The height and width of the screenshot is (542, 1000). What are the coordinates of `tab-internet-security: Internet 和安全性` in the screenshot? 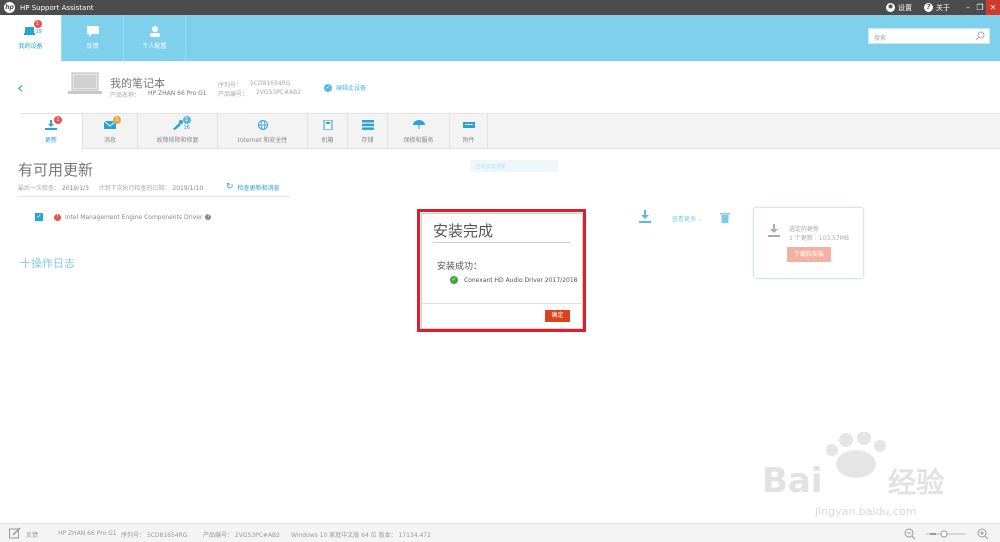 It's located at (263, 131).